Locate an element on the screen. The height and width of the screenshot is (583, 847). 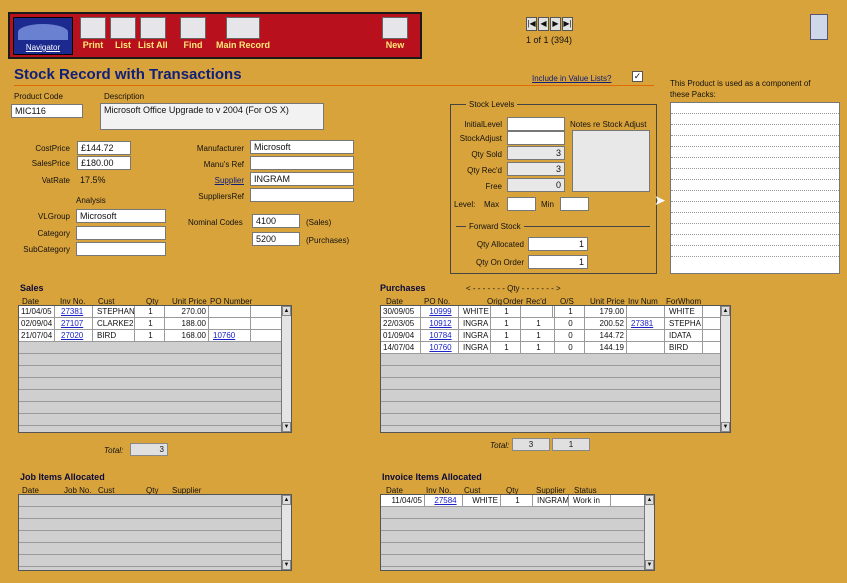
subcategory-label: SubCategory is located at coordinates (46, 249).